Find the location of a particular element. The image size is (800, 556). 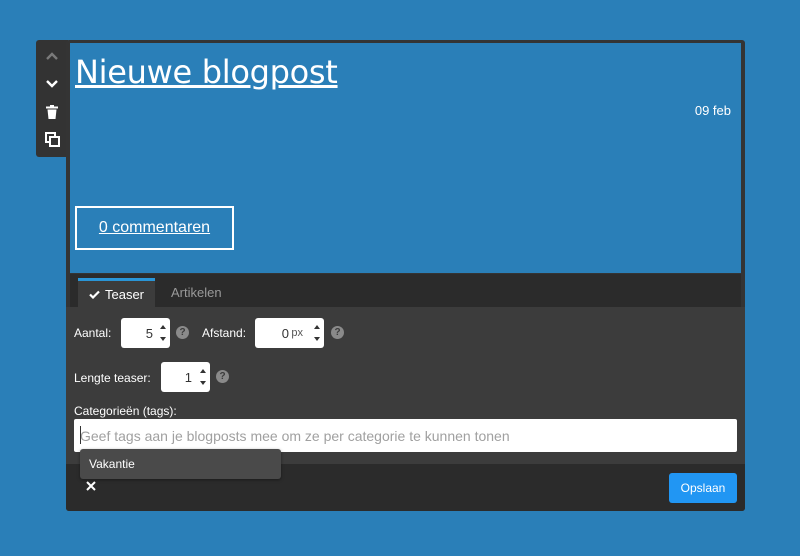

post-date: 09 feb is located at coordinates (712, 110).